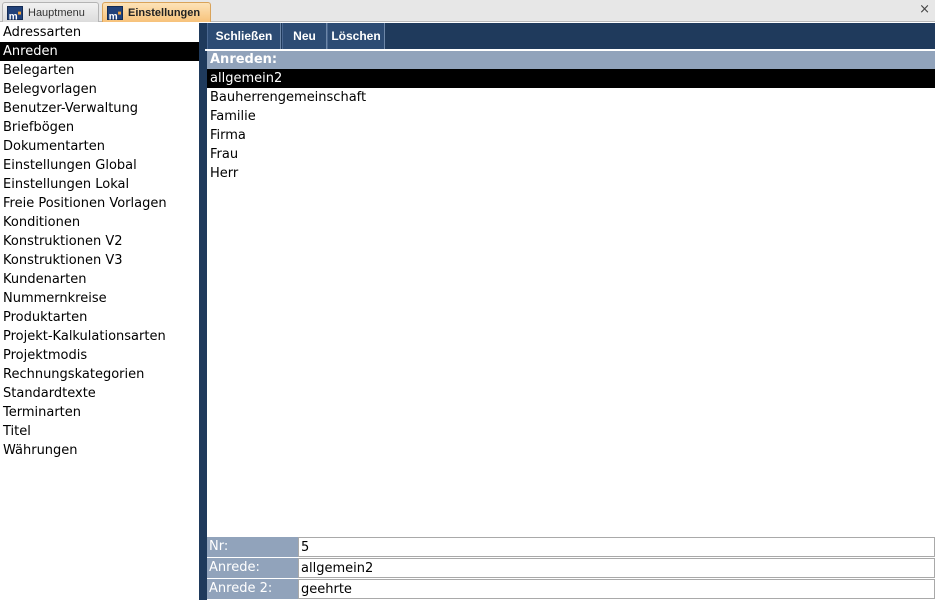 This screenshot has width=935, height=600. I want to click on anrede2-row: Anrede 2: geehrte, so click(571, 589).